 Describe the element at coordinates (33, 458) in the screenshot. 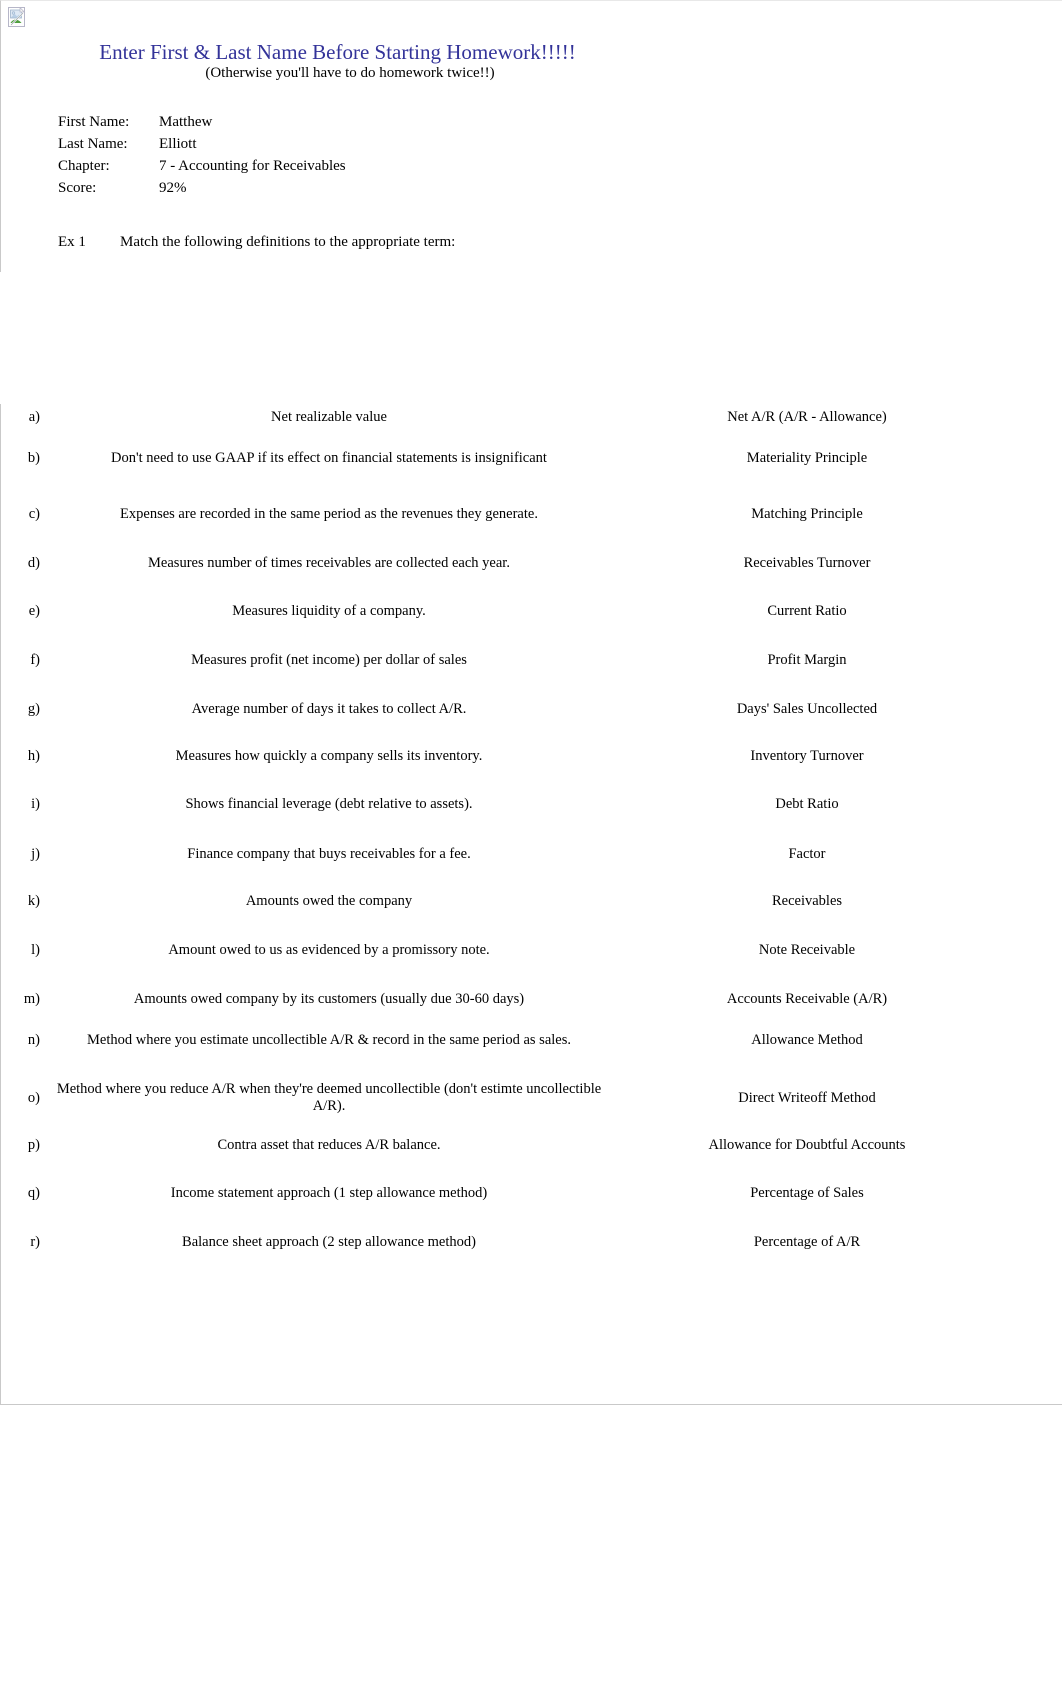

I see `matching-row-letter: b)` at that location.